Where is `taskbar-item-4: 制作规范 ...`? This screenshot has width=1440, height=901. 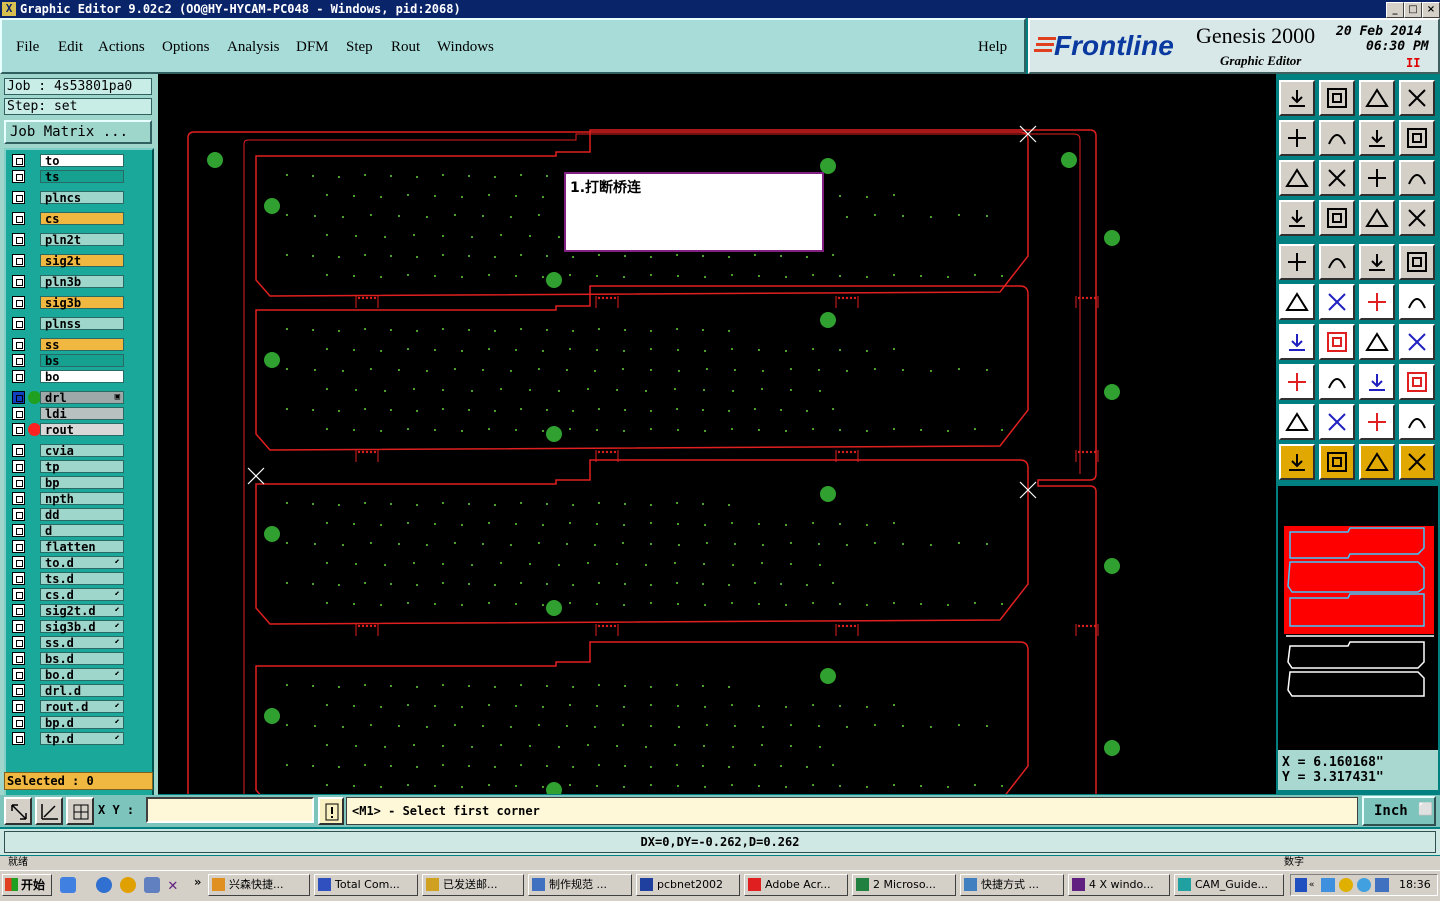
taskbar-item-4: 制作规范 ... is located at coordinates (580, 885).